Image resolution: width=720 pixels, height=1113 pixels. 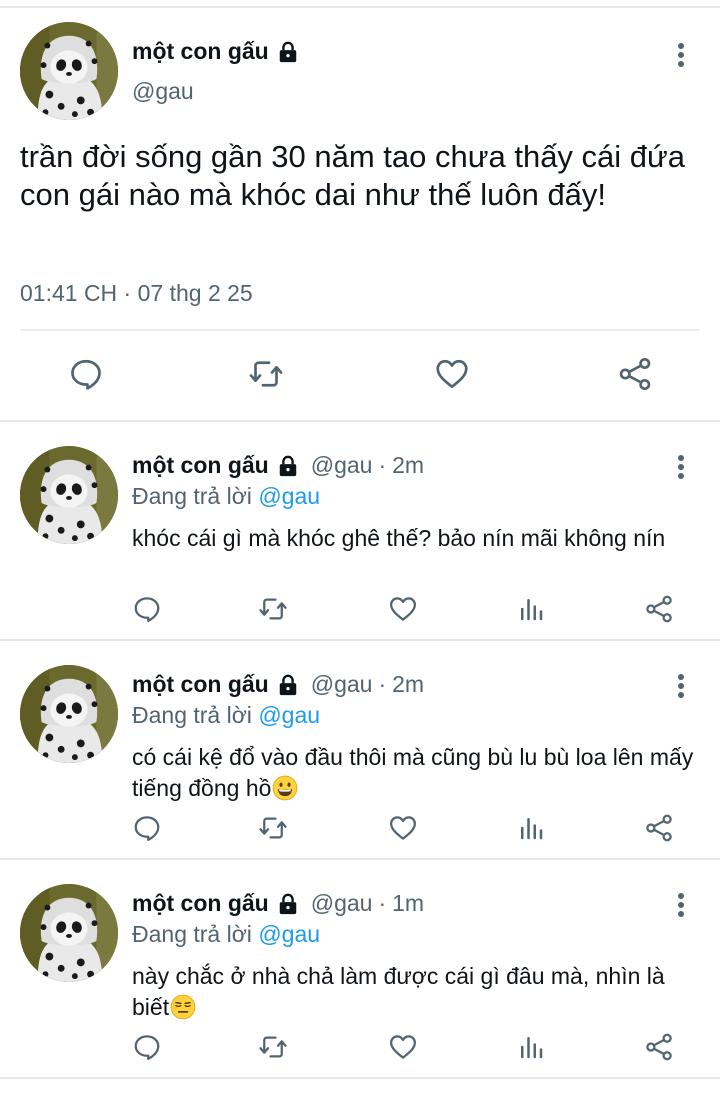 I want to click on relative-time: 1m, so click(x=408, y=903).